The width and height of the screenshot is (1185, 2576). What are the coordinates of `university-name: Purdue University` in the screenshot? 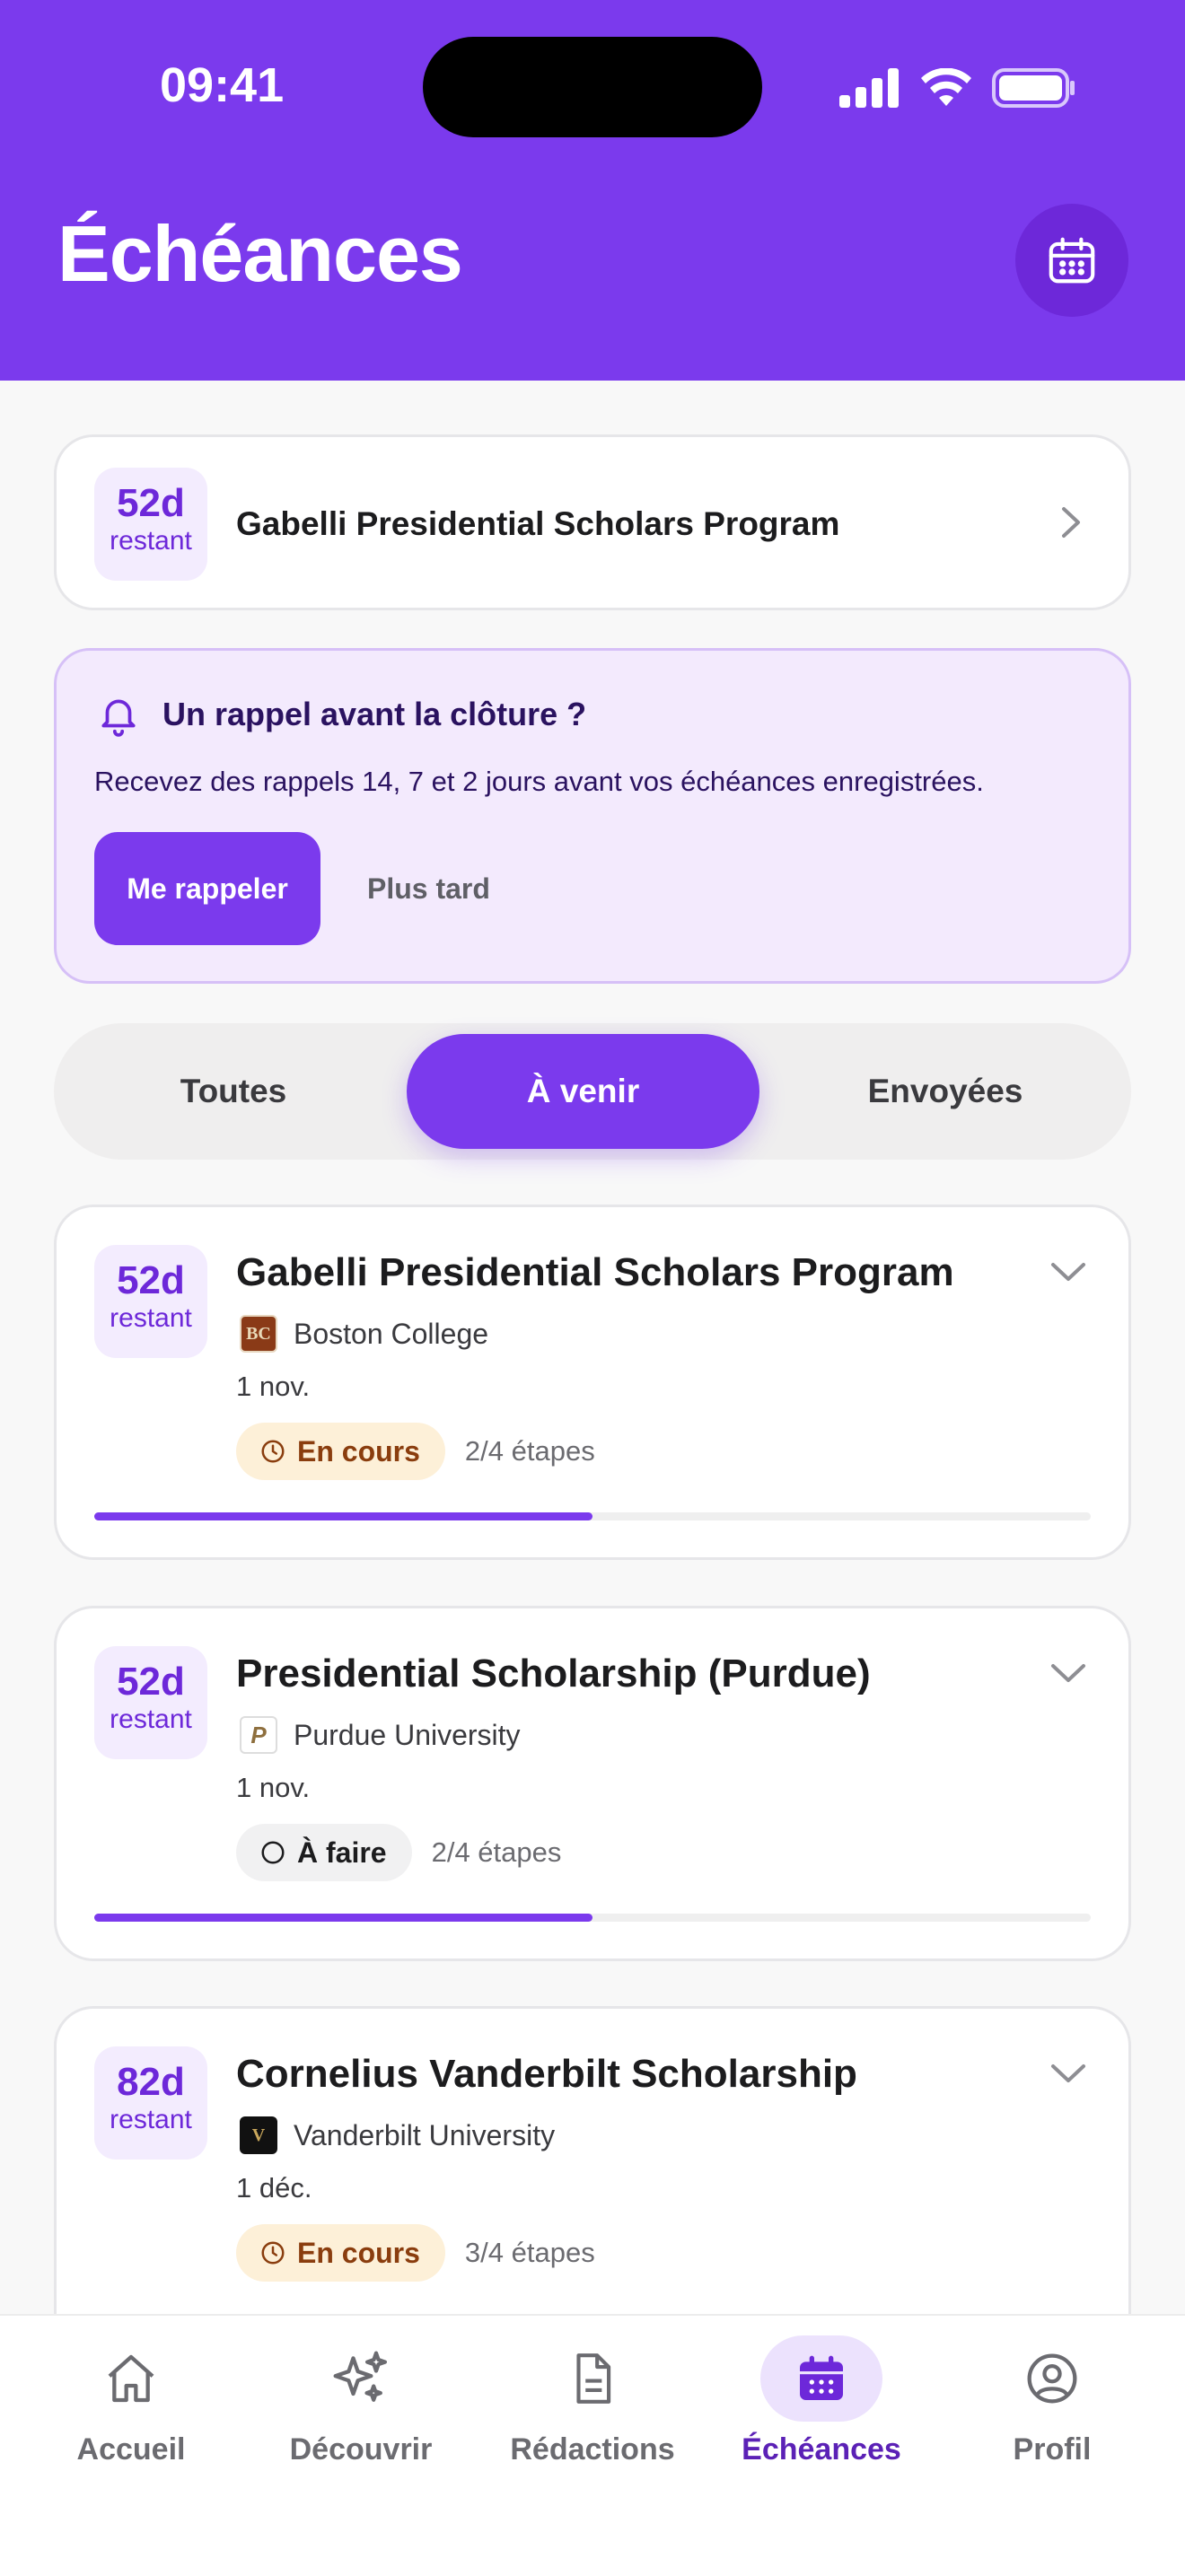 It's located at (407, 1734).